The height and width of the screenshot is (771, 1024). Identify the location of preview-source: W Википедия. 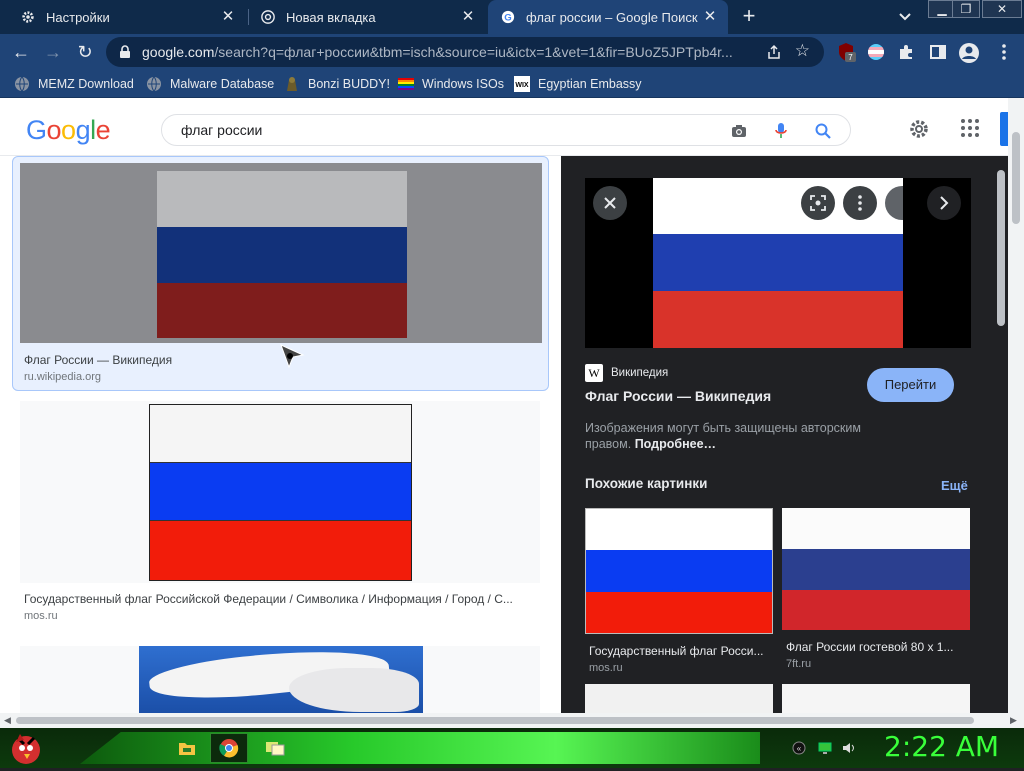
(626, 373).